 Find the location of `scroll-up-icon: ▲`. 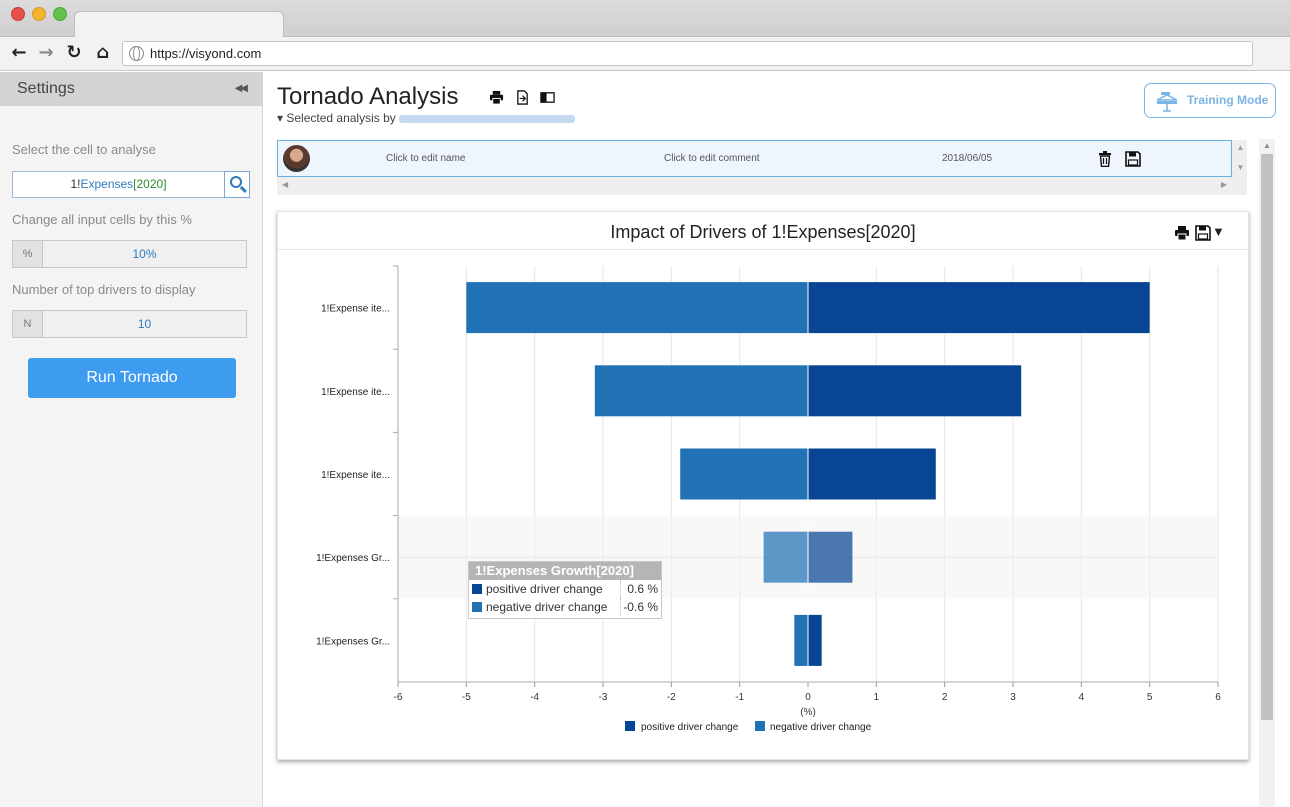

scroll-up-icon: ▲ is located at coordinates (1240, 147).